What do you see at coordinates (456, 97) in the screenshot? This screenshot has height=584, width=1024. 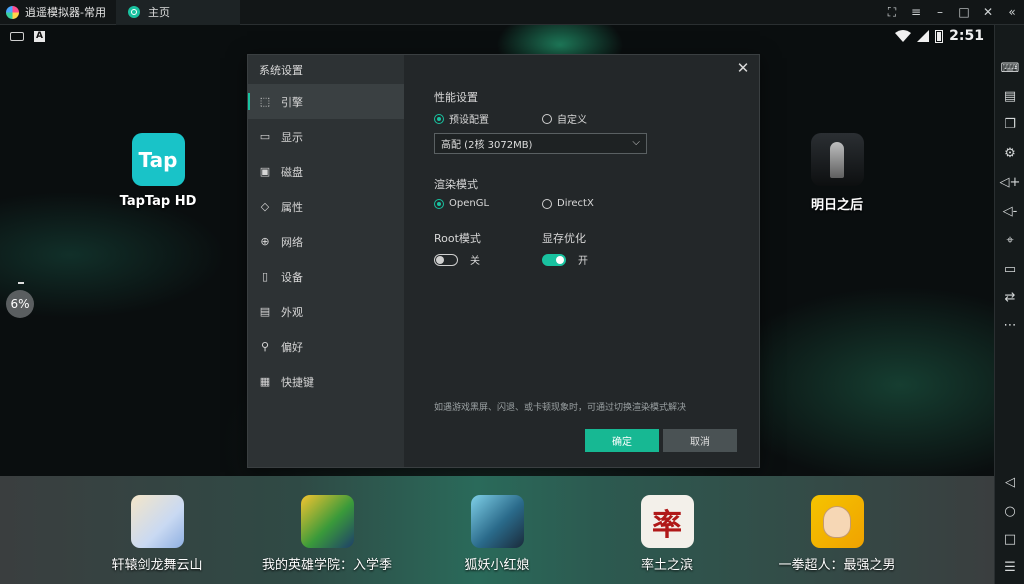 I see `performance-label: 性能设置` at bounding box center [456, 97].